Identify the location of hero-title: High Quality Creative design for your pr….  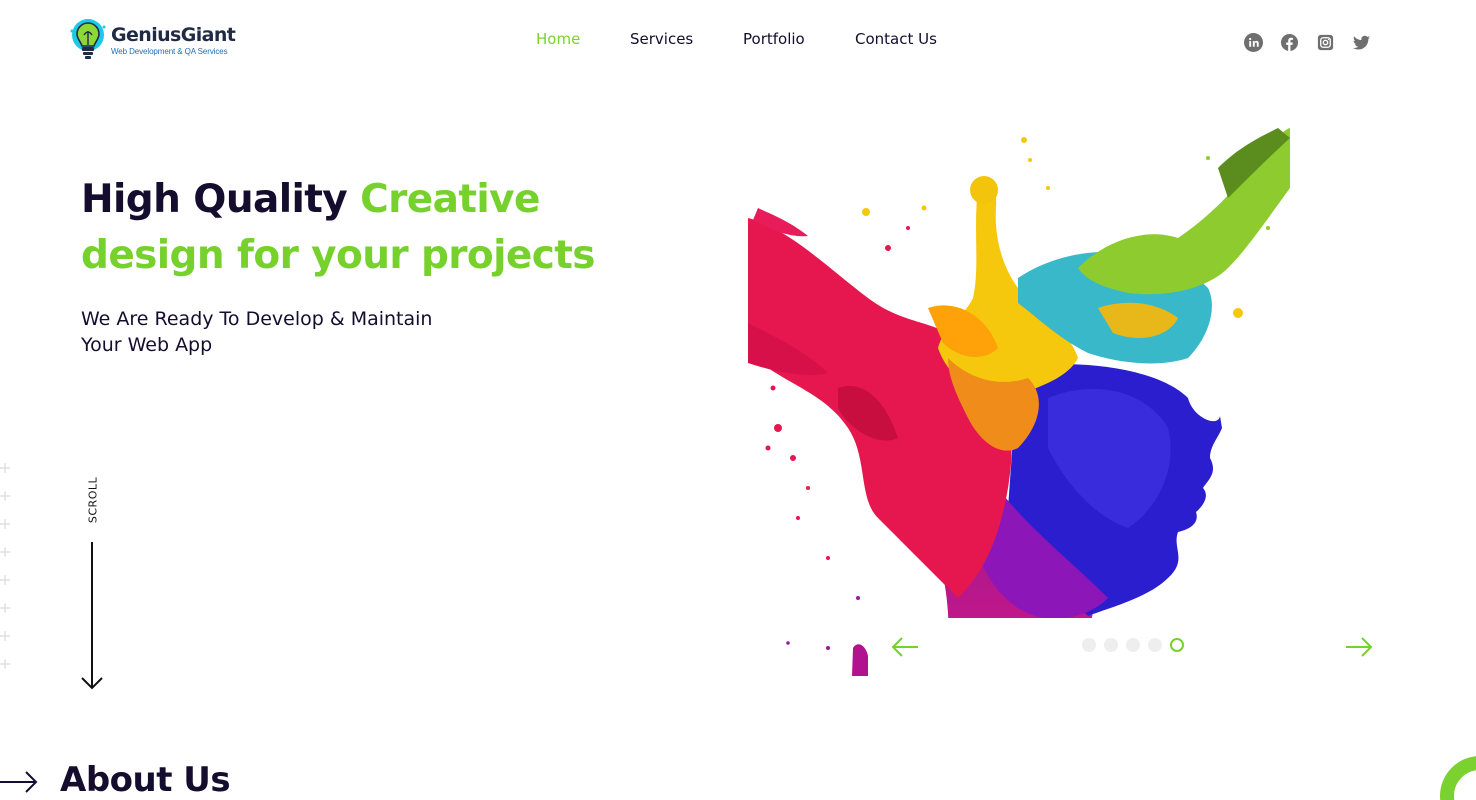
(391, 228).